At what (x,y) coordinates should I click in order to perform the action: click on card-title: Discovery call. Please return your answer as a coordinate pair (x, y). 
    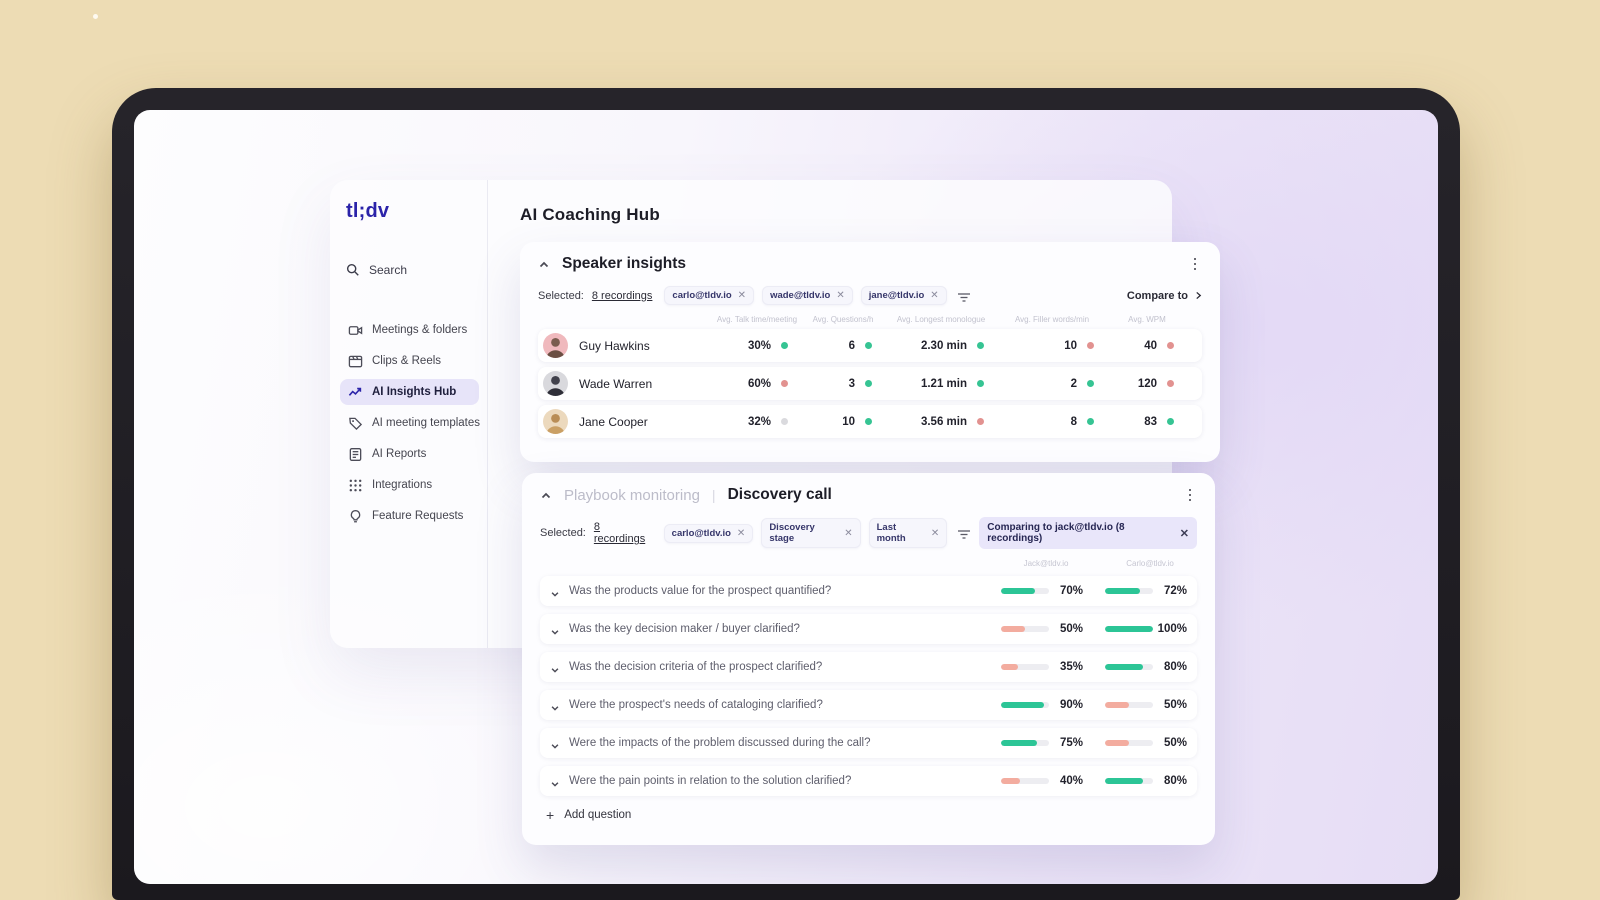
    Looking at the image, I should click on (779, 494).